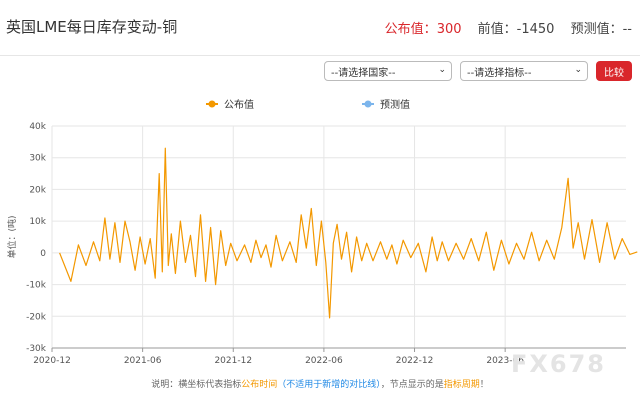 This screenshot has width=640, height=400. Describe the element at coordinates (324, 361) in the screenshot. I see `x-tick-label: 2022-06` at that location.